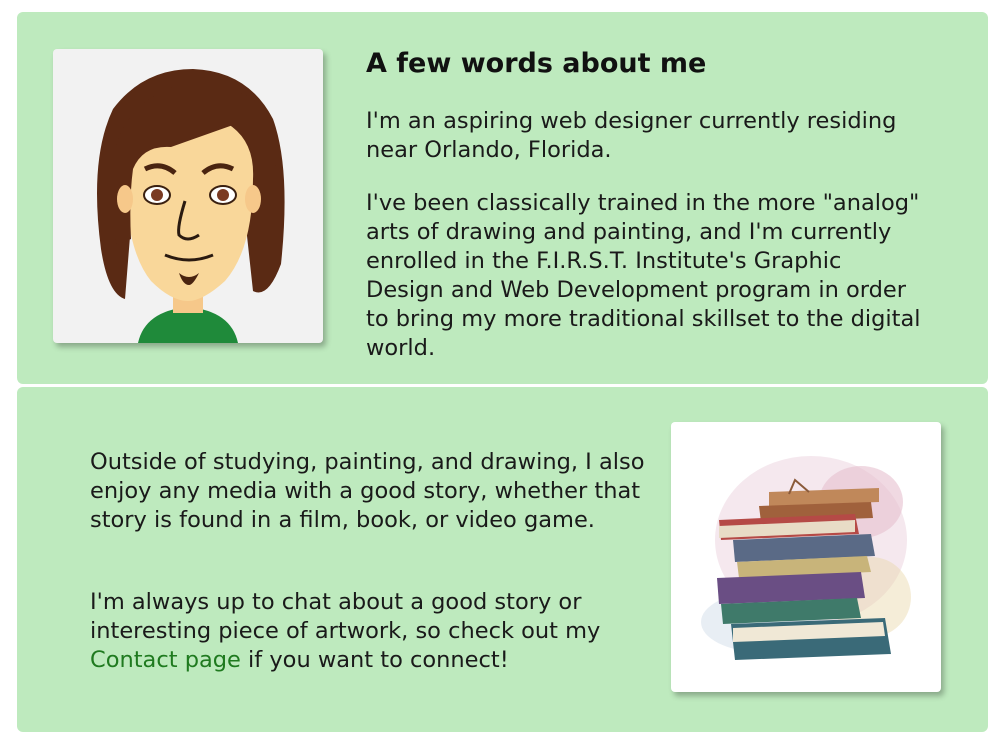  I want to click on about-heading: A few words about me, so click(536, 63).